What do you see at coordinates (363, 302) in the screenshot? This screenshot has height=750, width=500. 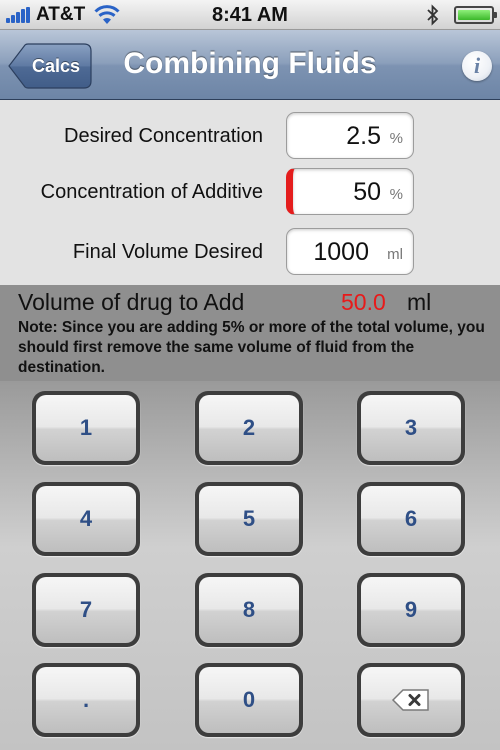 I see `result-value: 50.0` at bounding box center [363, 302].